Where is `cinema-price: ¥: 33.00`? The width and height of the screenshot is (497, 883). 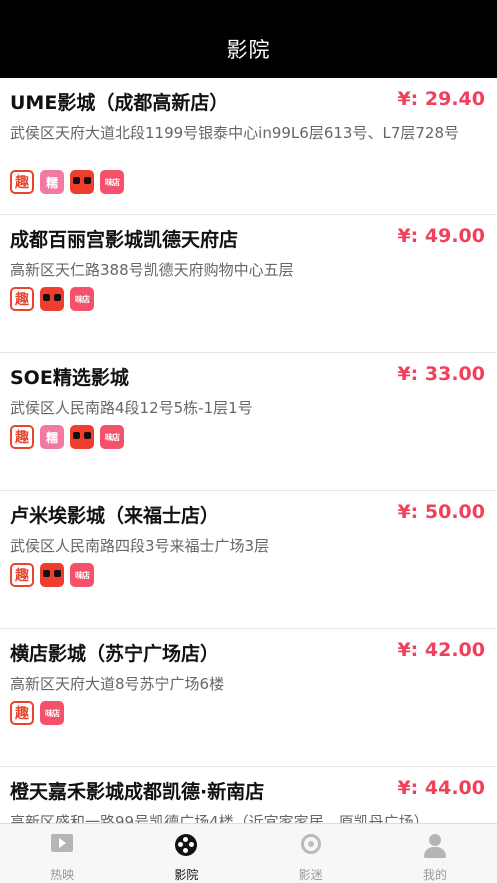
cinema-price: ¥: 33.00 is located at coordinates (441, 374).